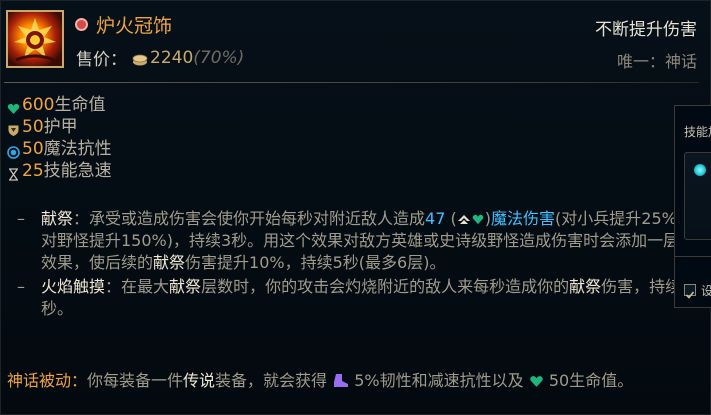 This screenshot has width=711, height=415. Describe the element at coordinates (81, 24) in the screenshot. I see `mythic-badge-icon` at that location.